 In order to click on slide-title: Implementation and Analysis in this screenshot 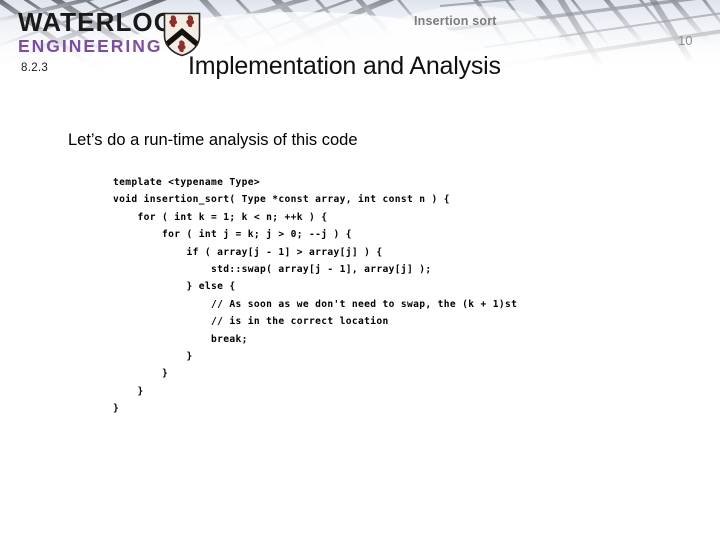, I will do `click(344, 66)`.